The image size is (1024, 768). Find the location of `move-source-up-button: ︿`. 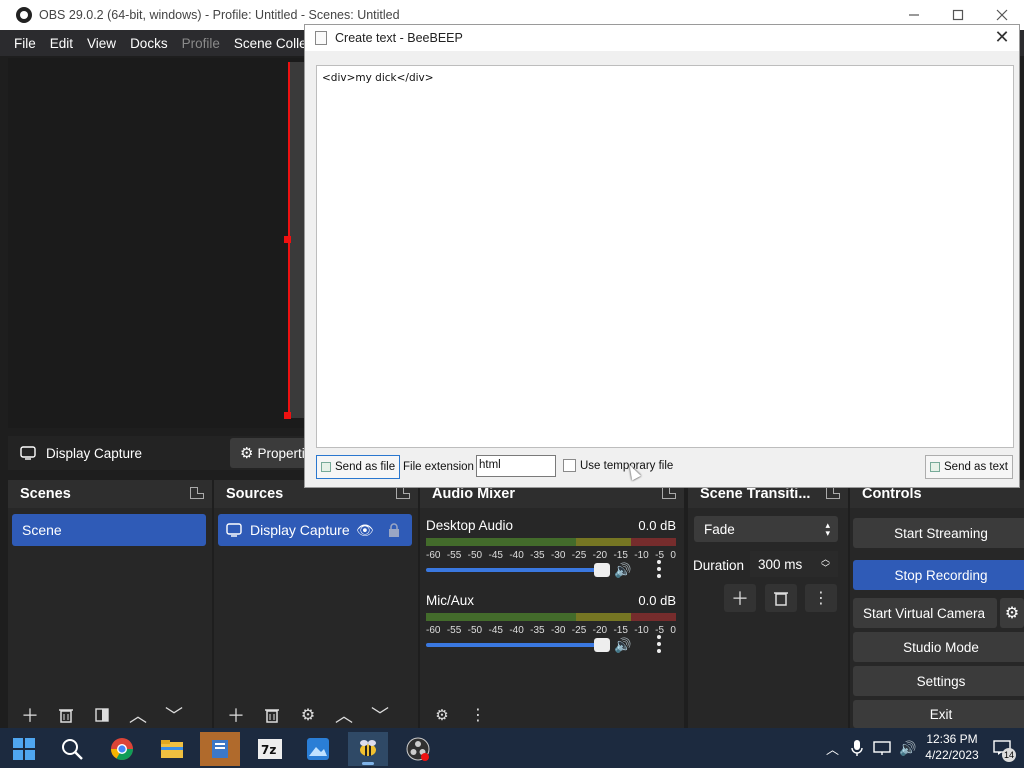

move-source-up-button: ︿ is located at coordinates (344, 715).